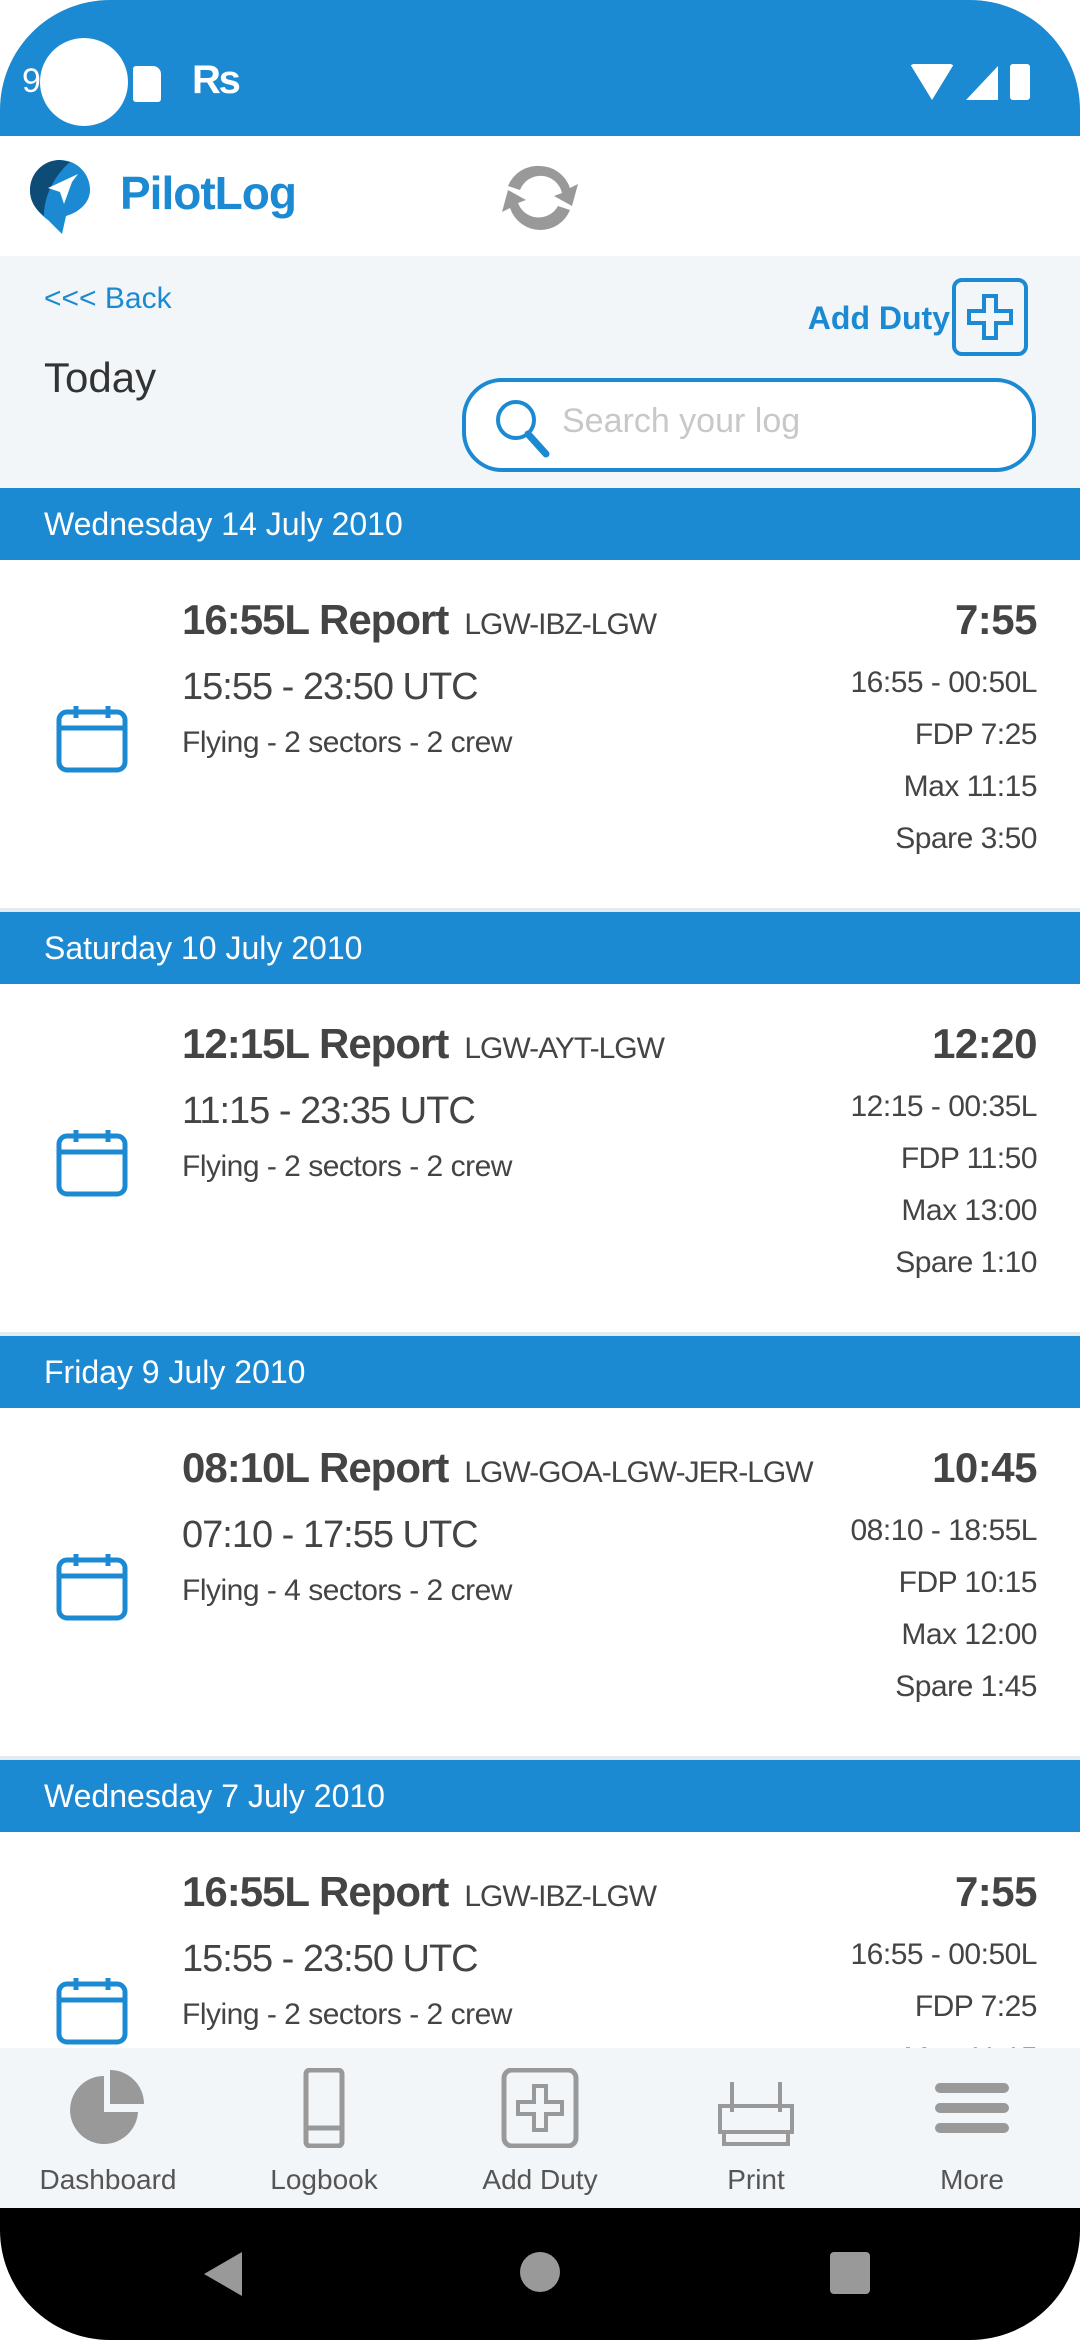  I want to click on nav-label: Logbook, so click(324, 2179).